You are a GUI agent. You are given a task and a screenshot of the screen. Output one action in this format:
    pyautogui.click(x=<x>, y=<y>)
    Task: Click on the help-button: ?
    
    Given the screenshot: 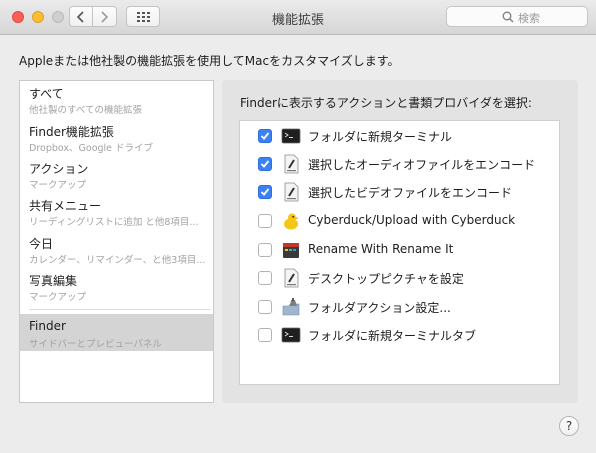 What is the action you would take?
    pyautogui.click(x=569, y=426)
    